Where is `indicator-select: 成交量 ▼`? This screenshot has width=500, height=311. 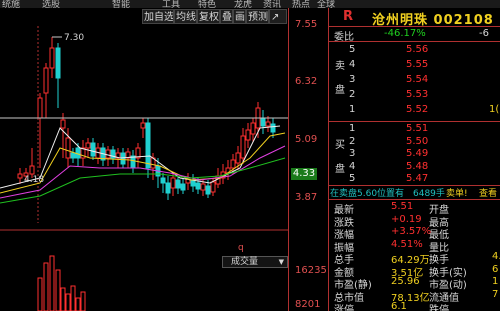 indicator-select: 成交量 ▼ is located at coordinates (255, 262).